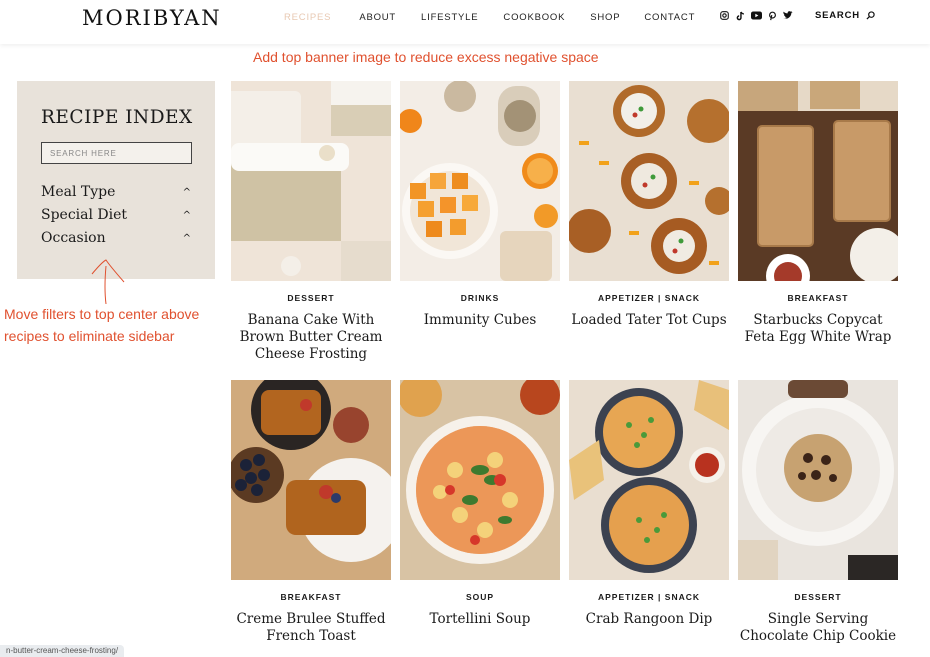  I want to click on recipe-card: APPETIZER | SNACK Crab Rangoon Dip, so click(649, 504).